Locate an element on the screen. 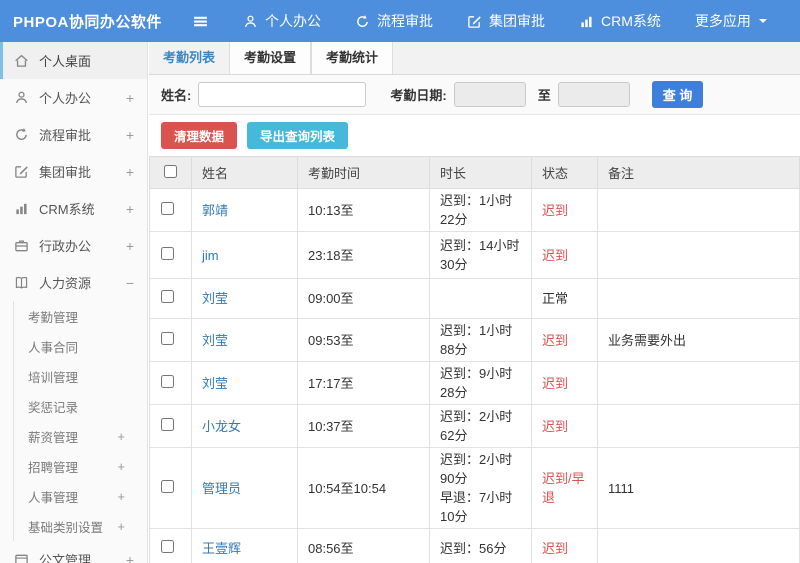 The image size is (800, 563). table-row: 刘莹 17:17至 迟到：9小时28分 迟到 is located at coordinates (474, 383).